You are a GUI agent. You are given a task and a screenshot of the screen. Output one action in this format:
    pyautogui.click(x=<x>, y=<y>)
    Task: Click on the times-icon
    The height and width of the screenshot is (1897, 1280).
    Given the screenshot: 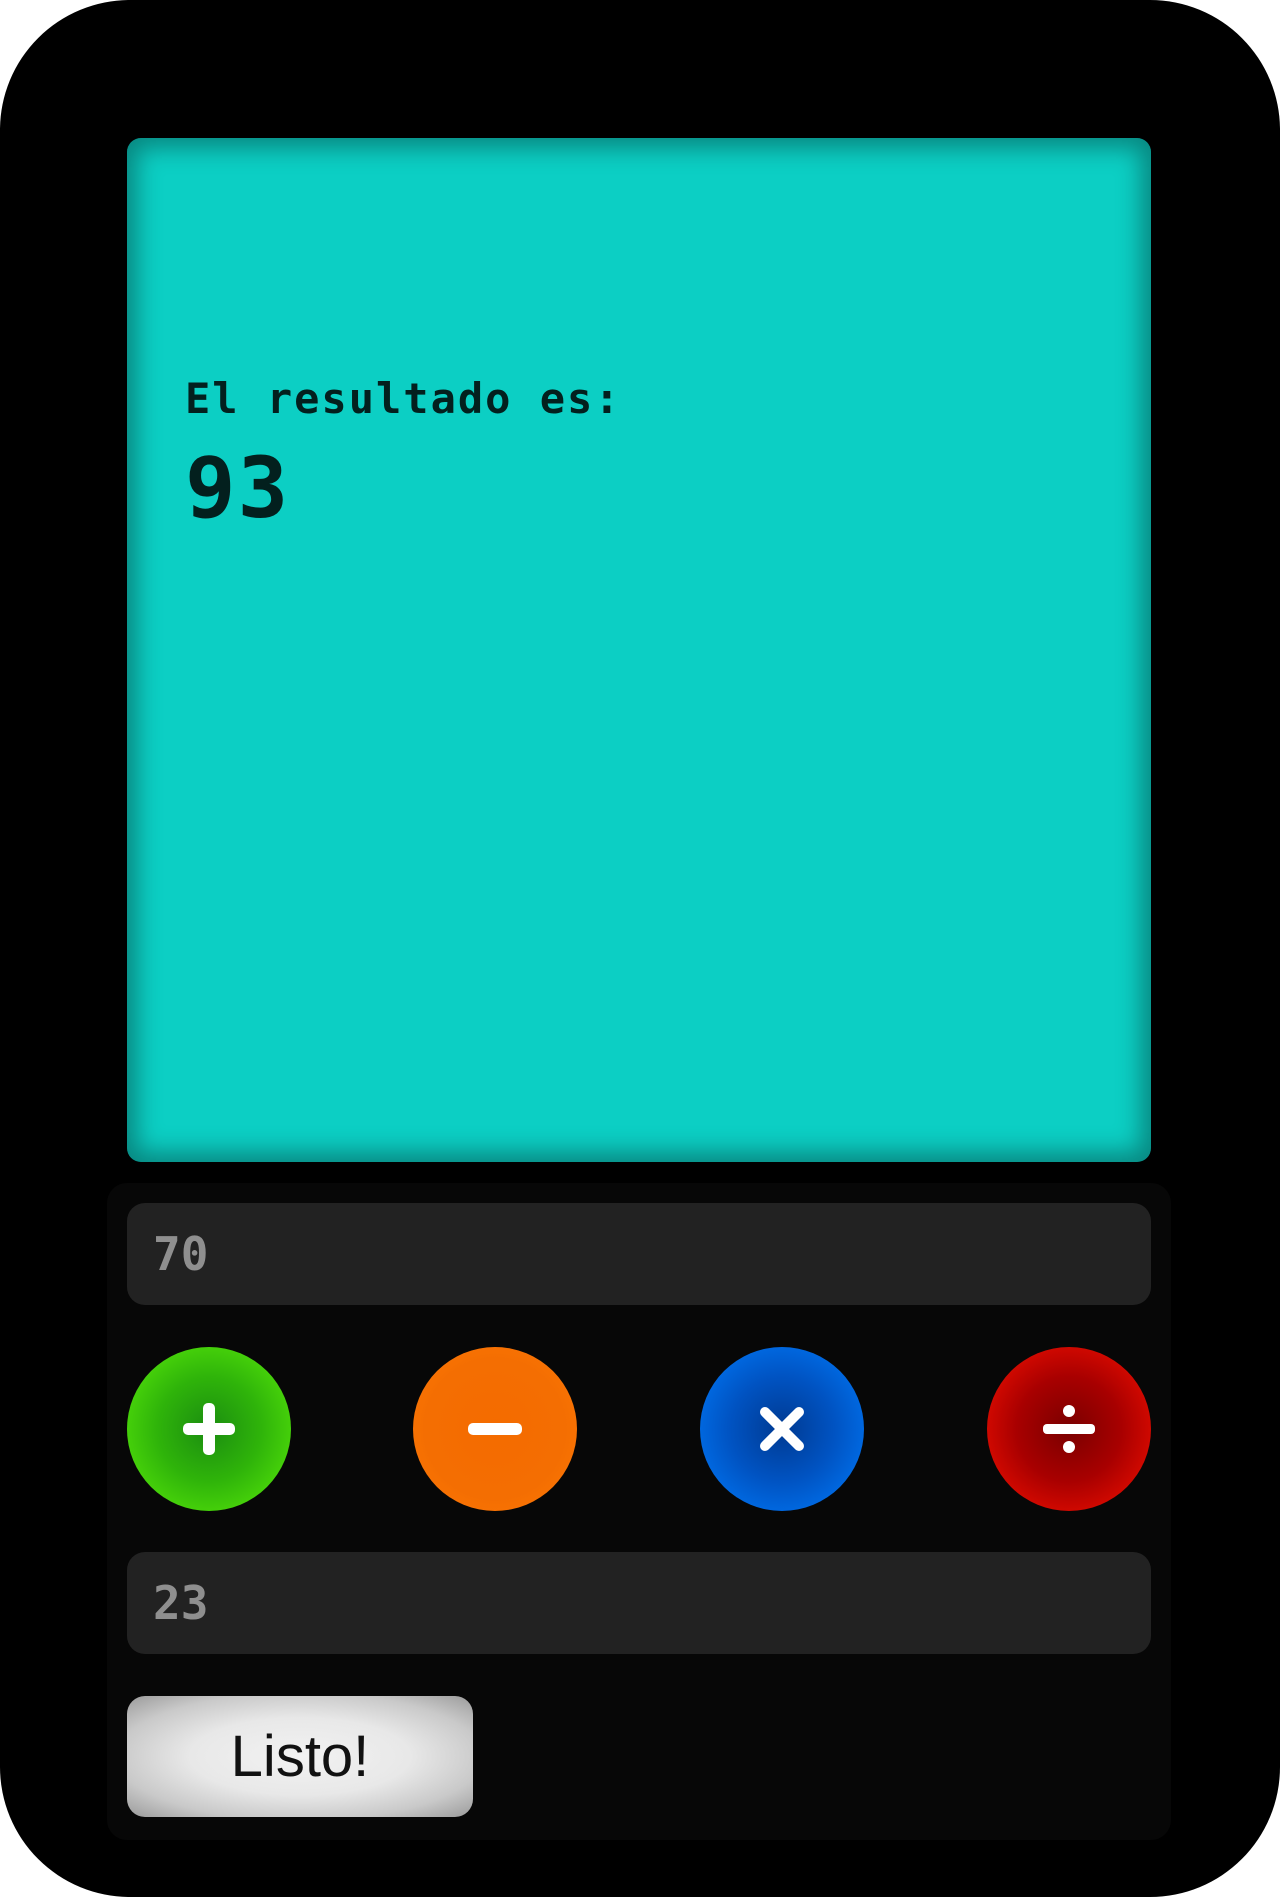 What is the action you would take?
    pyautogui.click(x=782, y=1429)
    